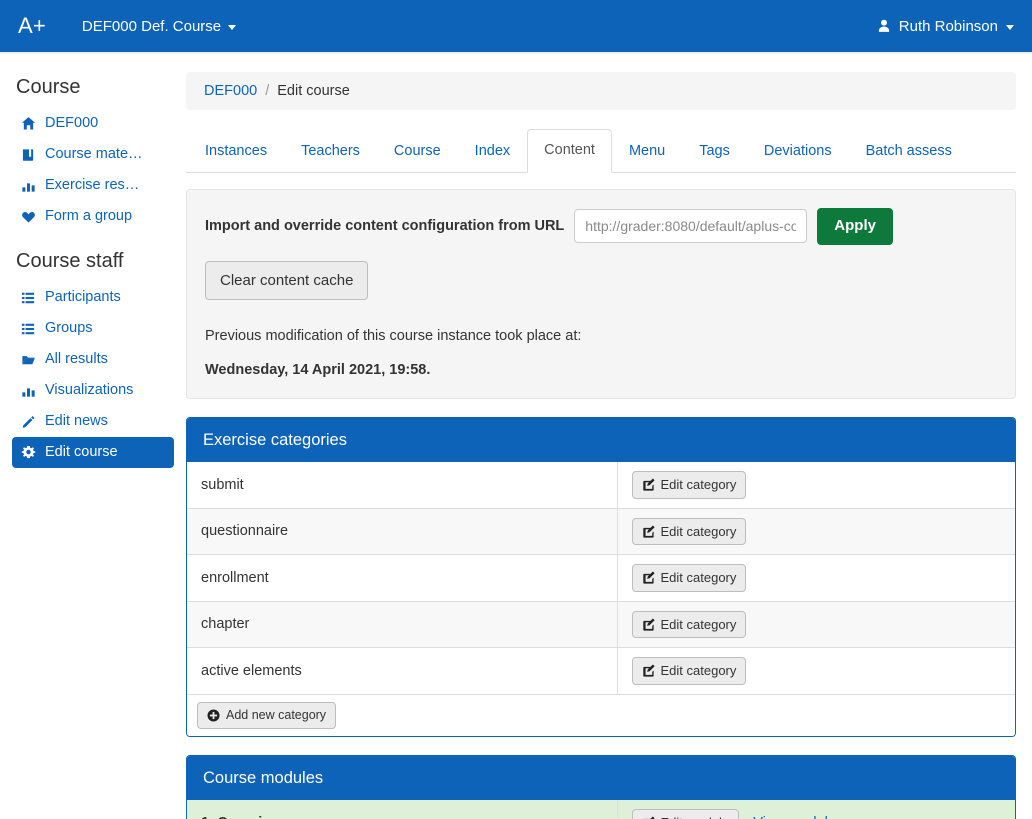  Describe the element at coordinates (417, 151) in the screenshot. I see `tab-course: Course` at that location.